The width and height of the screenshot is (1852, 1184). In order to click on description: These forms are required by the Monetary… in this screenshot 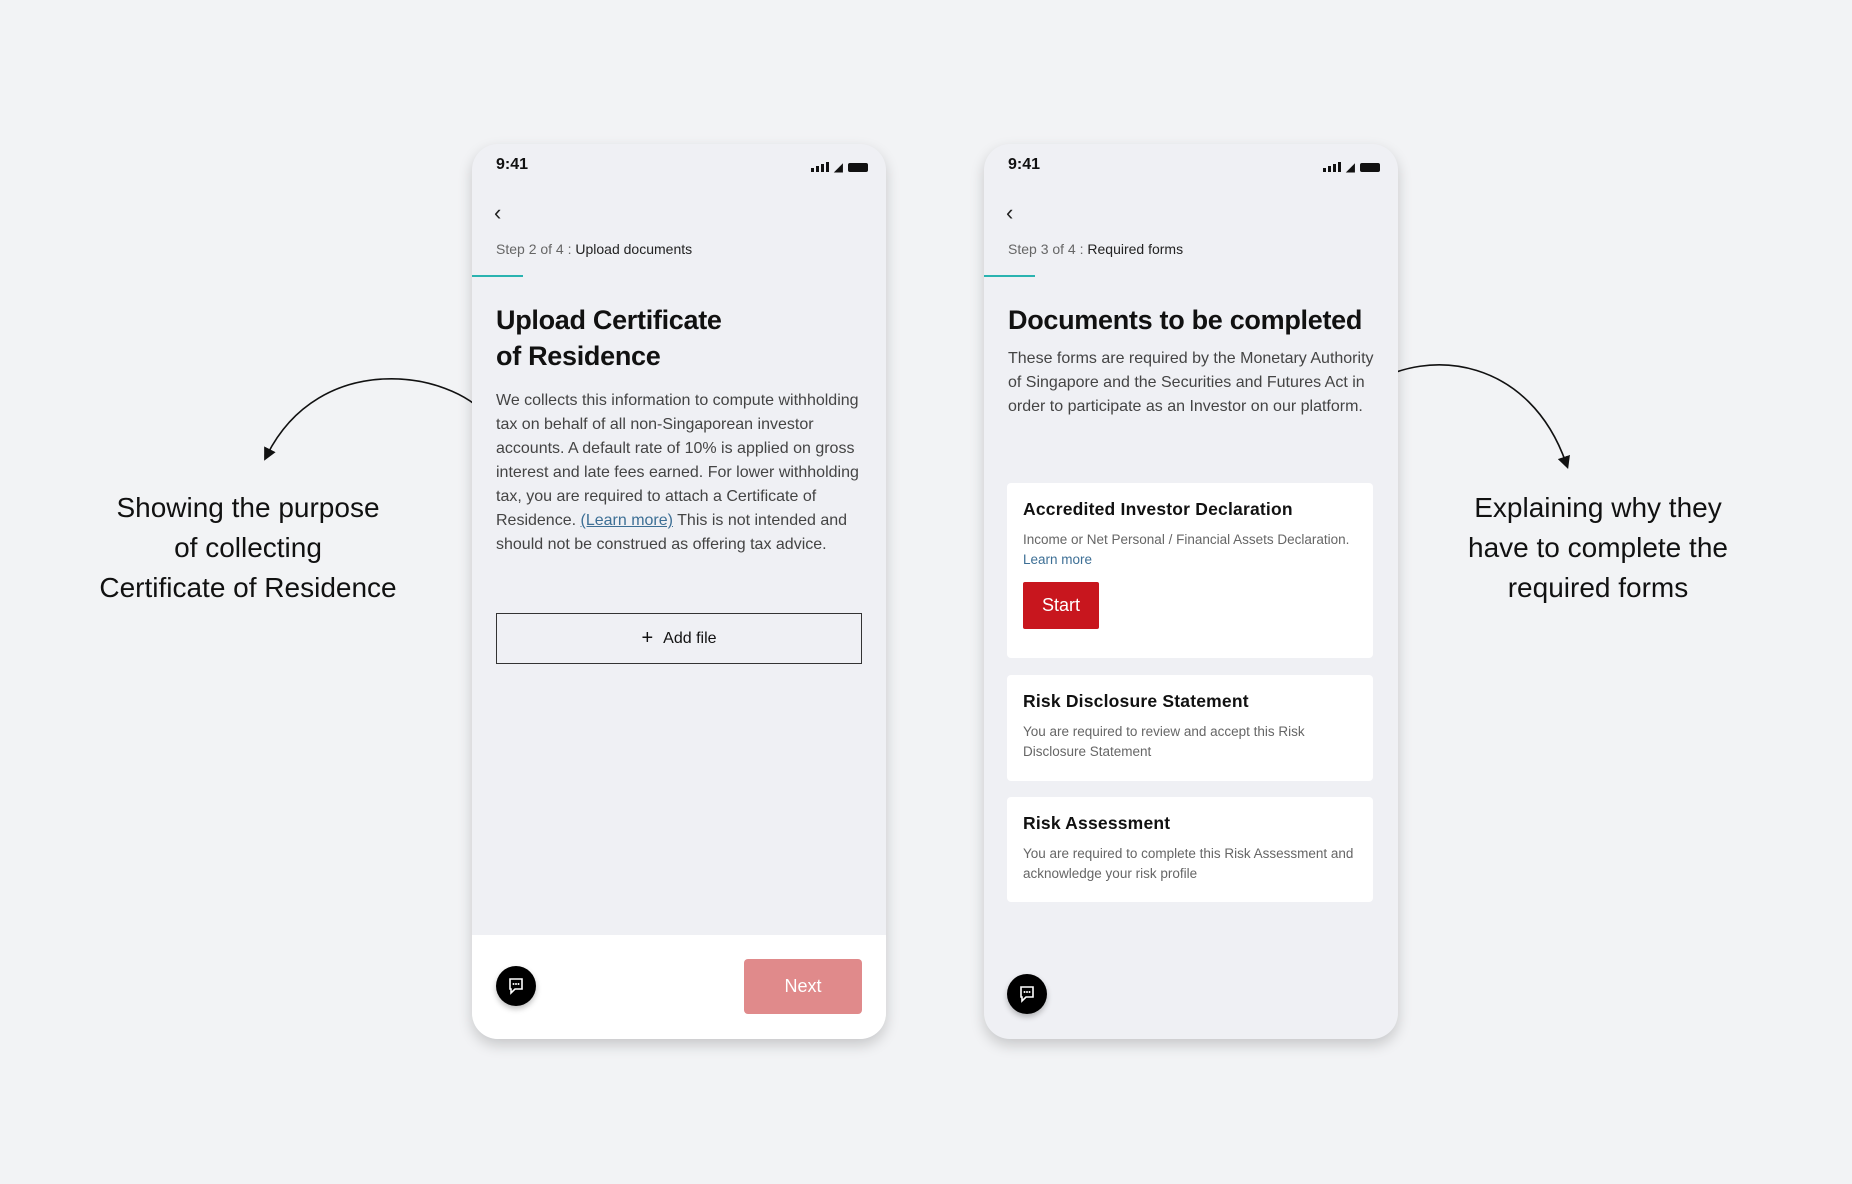, I will do `click(1191, 382)`.